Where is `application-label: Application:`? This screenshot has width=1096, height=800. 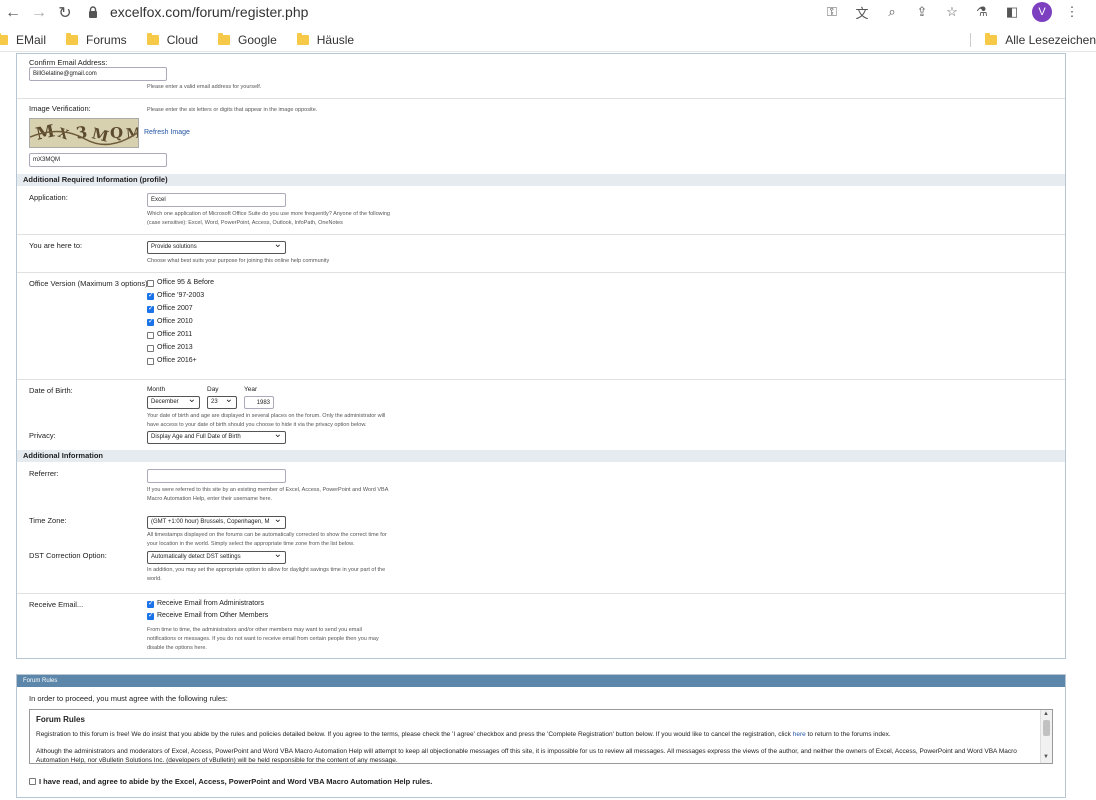 application-label: Application: is located at coordinates (48, 197).